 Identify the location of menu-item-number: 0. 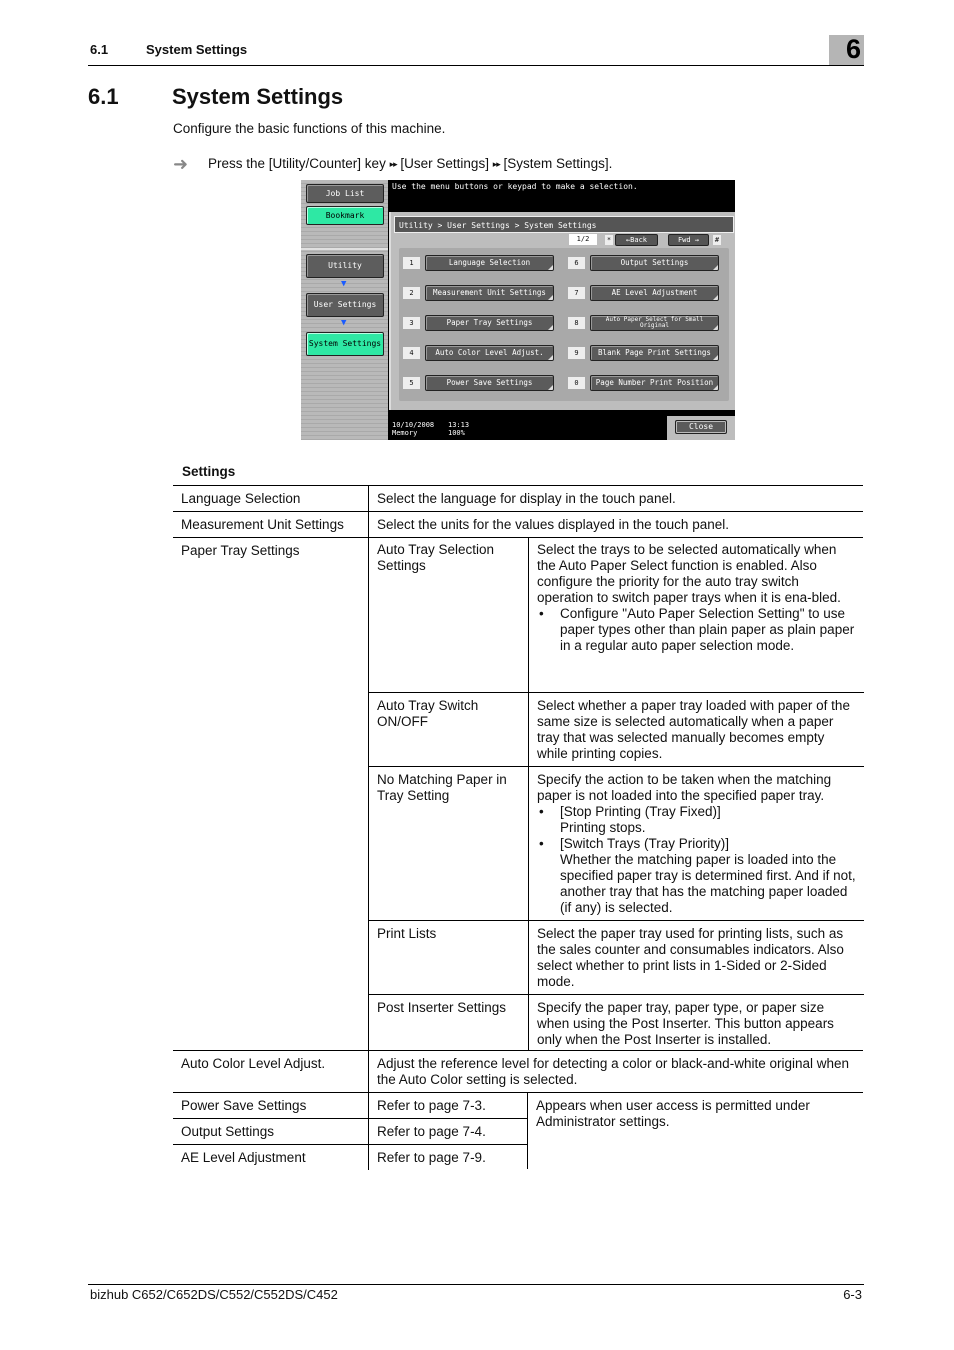
(576, 383).